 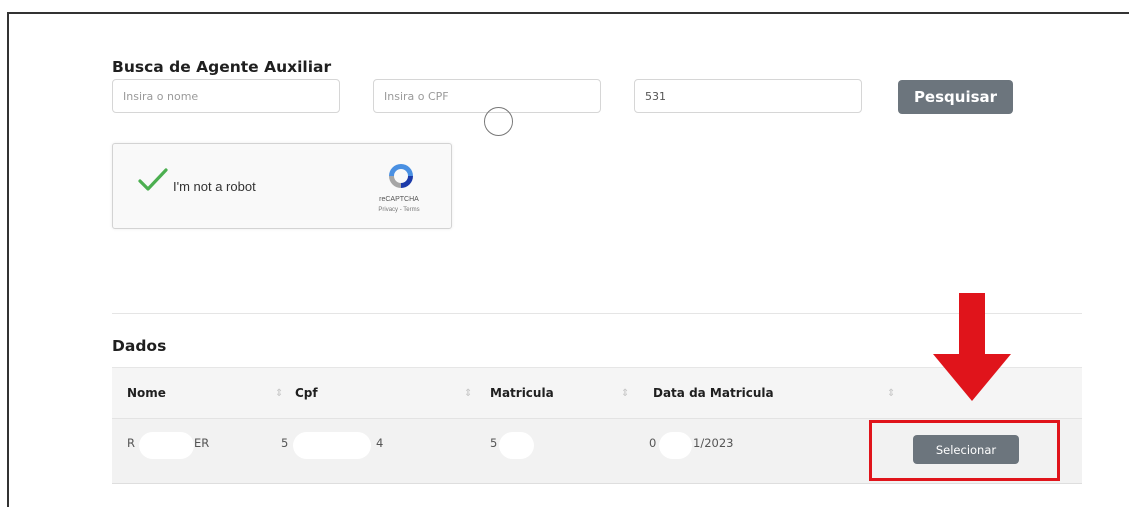 What do you see at coordinates (214, 186) in the screenshot?
I see `captcha-label: I'm not a robot` at bounding box center [214, 186].